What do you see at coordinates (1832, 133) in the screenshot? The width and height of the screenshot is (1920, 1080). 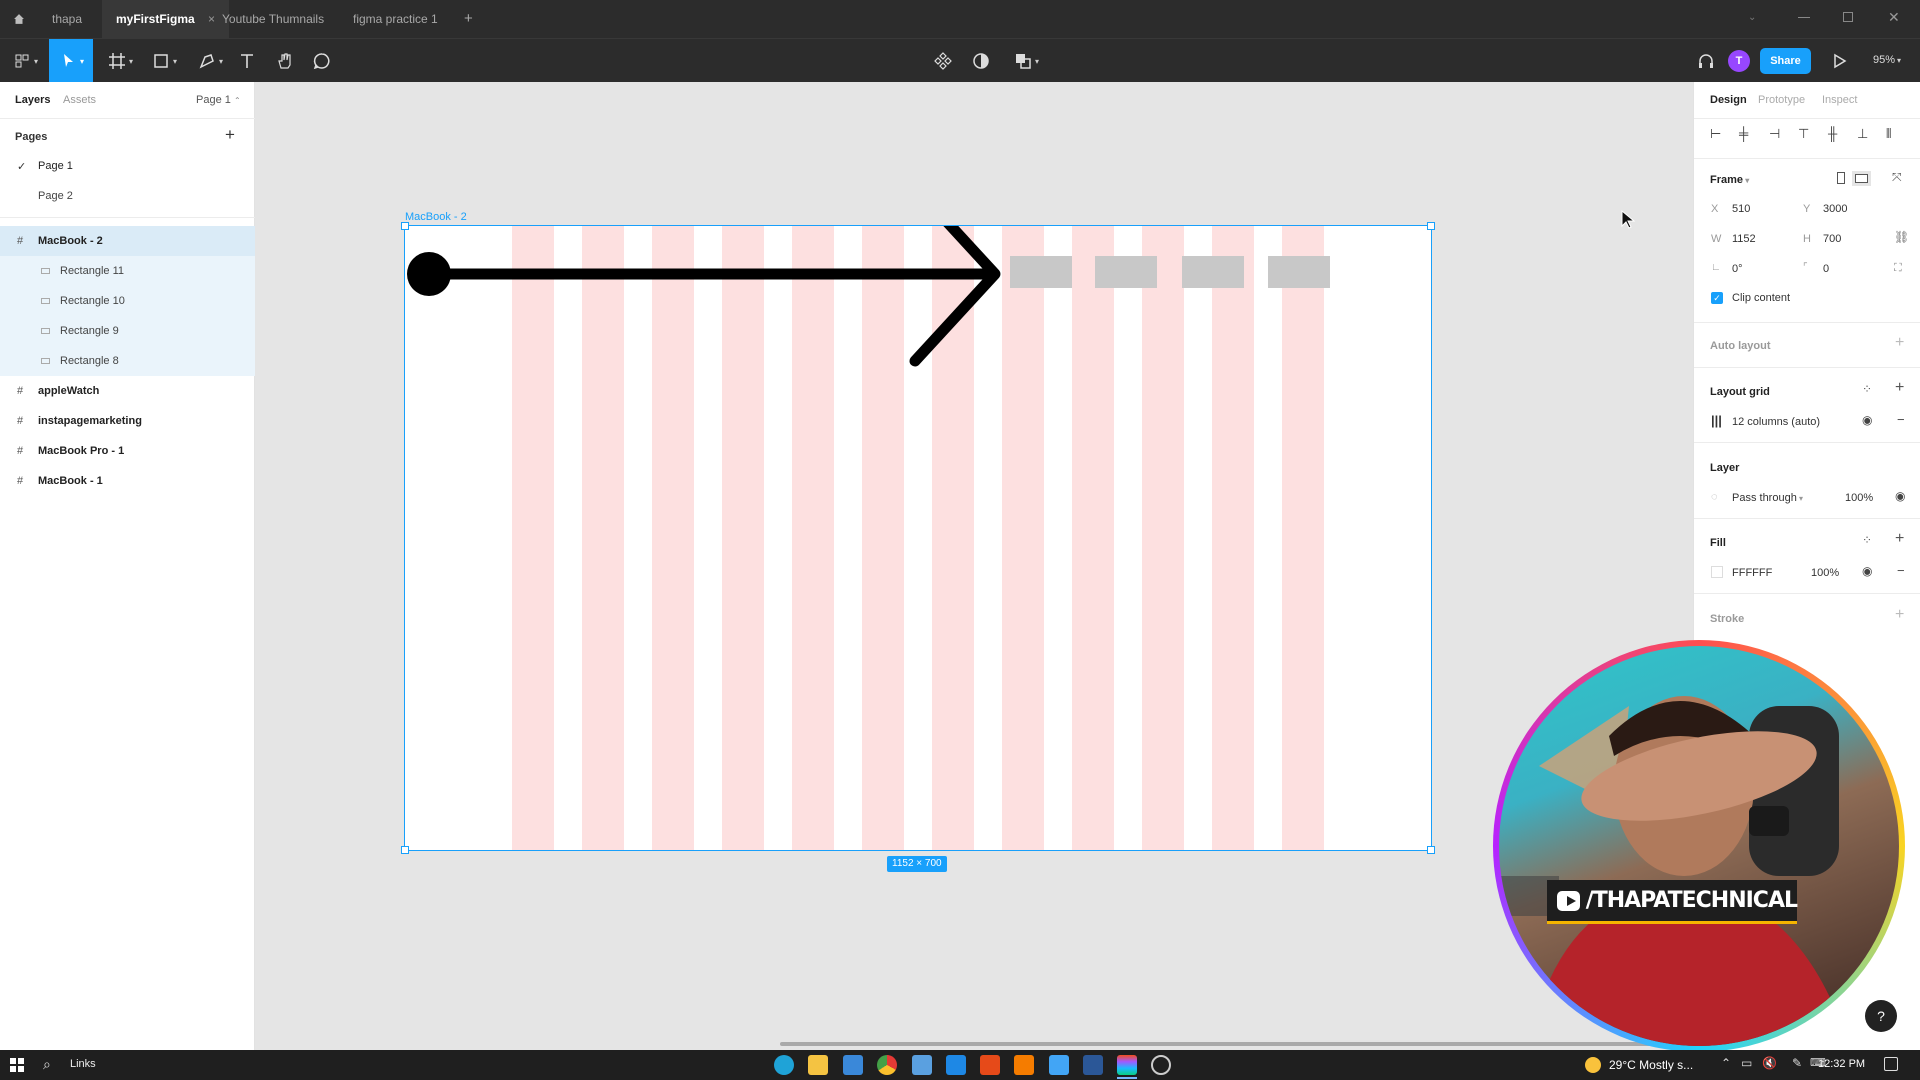 I see `align-center-v-icon: ╫` at bounding box center [1832, 133].